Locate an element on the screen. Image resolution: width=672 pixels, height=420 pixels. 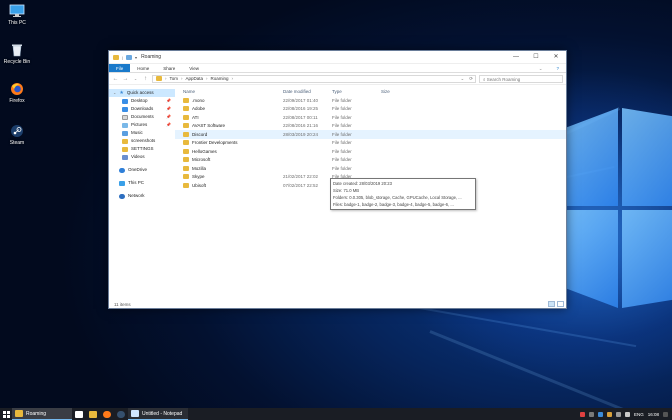
address-dropdown-icon: ⌄ is located at coordinates (463, 79).